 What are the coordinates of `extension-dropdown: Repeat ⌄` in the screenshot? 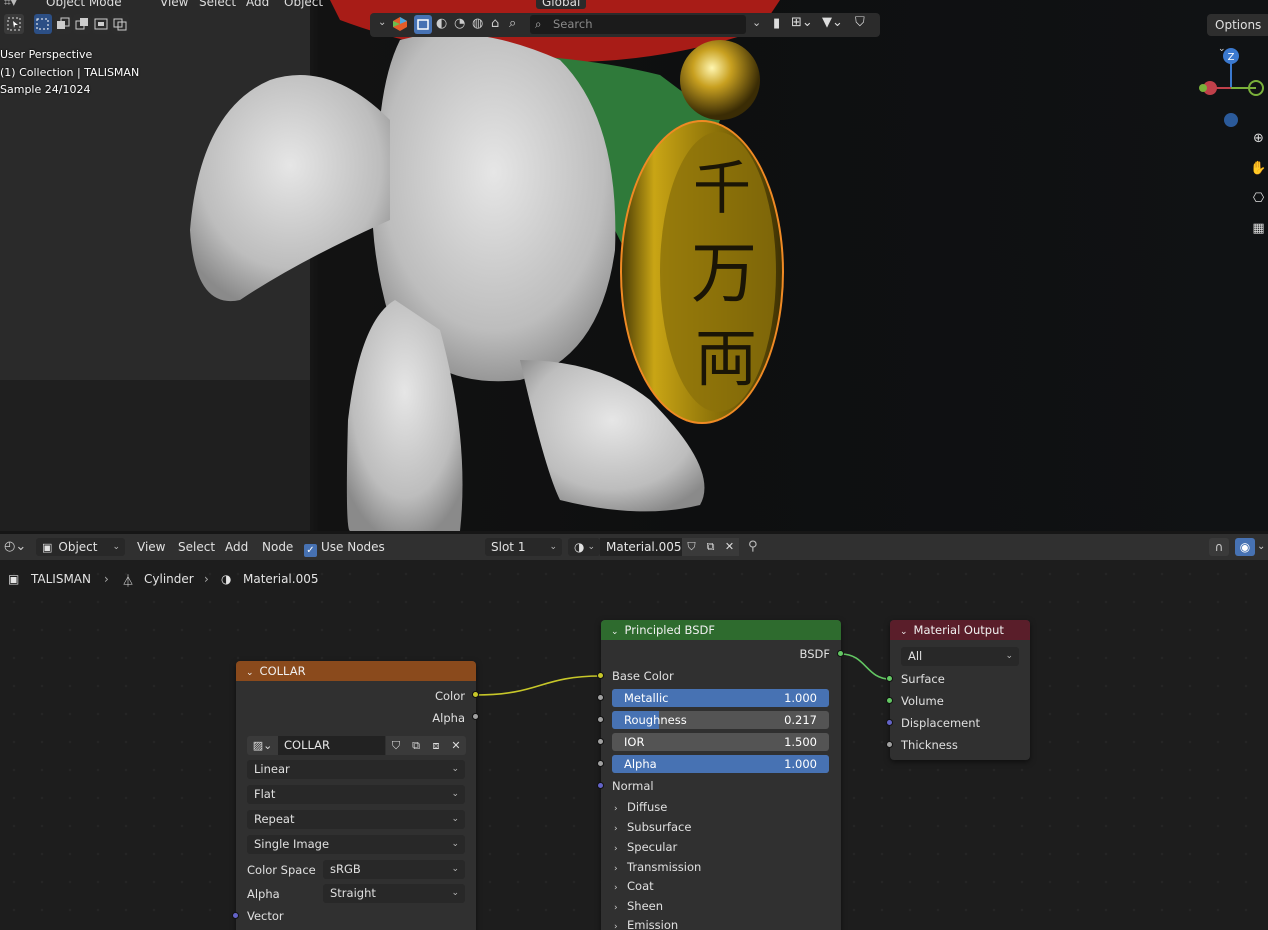 It's located at (356, 819).